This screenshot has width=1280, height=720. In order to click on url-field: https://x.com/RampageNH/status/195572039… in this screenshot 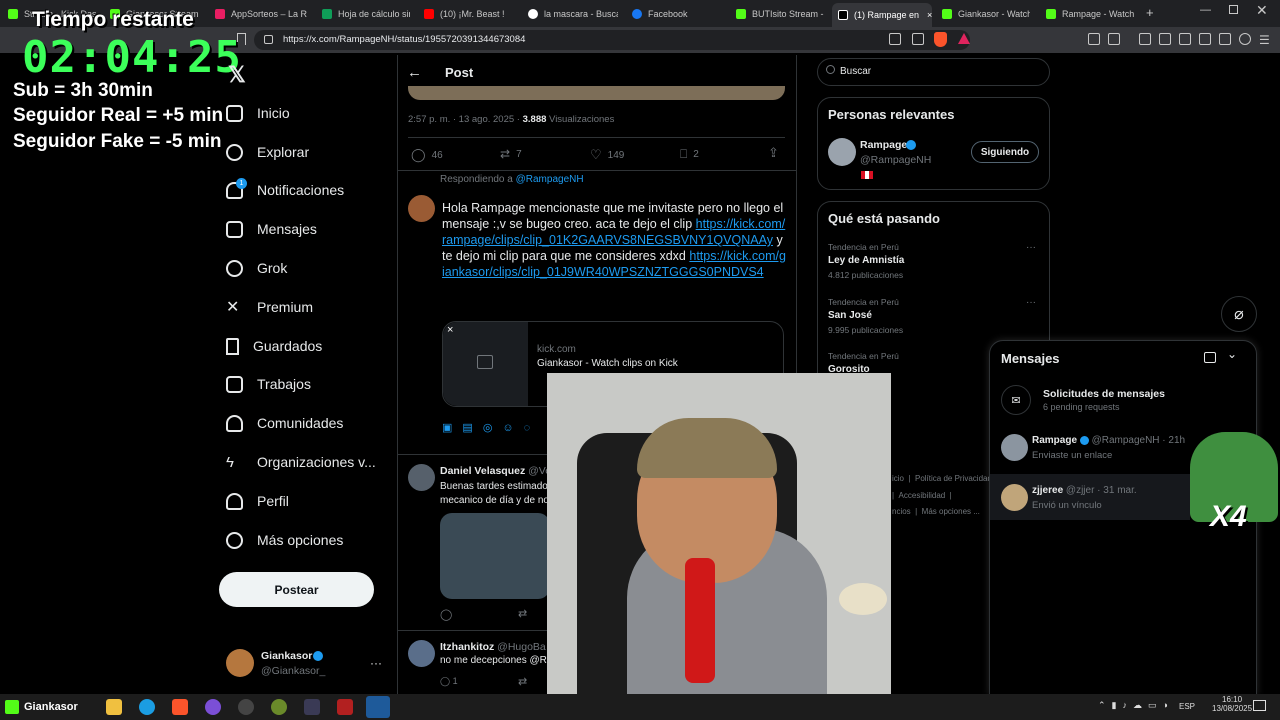, I will do `click(612, 40)`.